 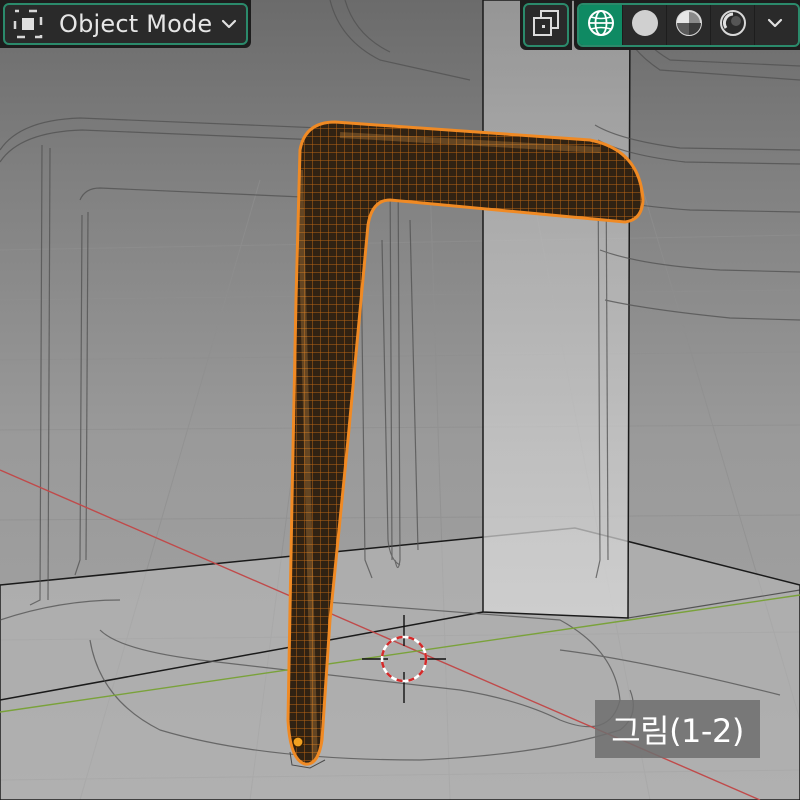 I want to click on mode-selector: Object Mode, so click(x=125, y=24).